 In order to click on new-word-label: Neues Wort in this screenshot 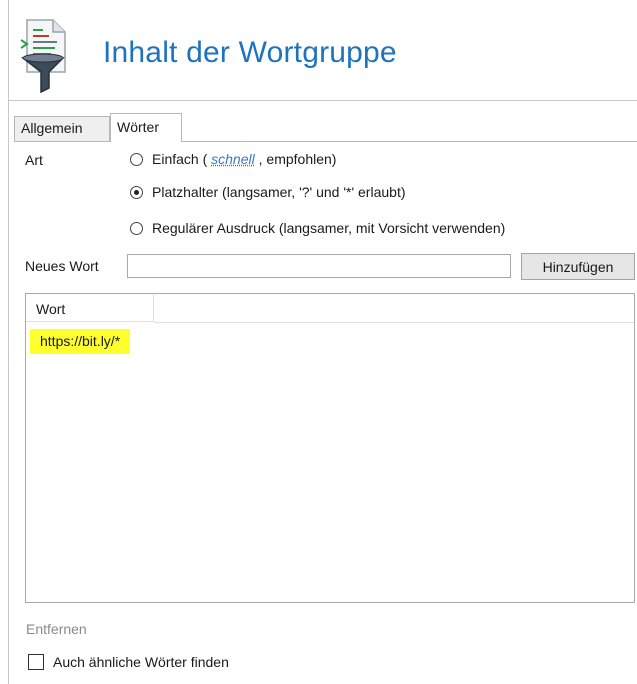, I will do `click(62, 266)`.